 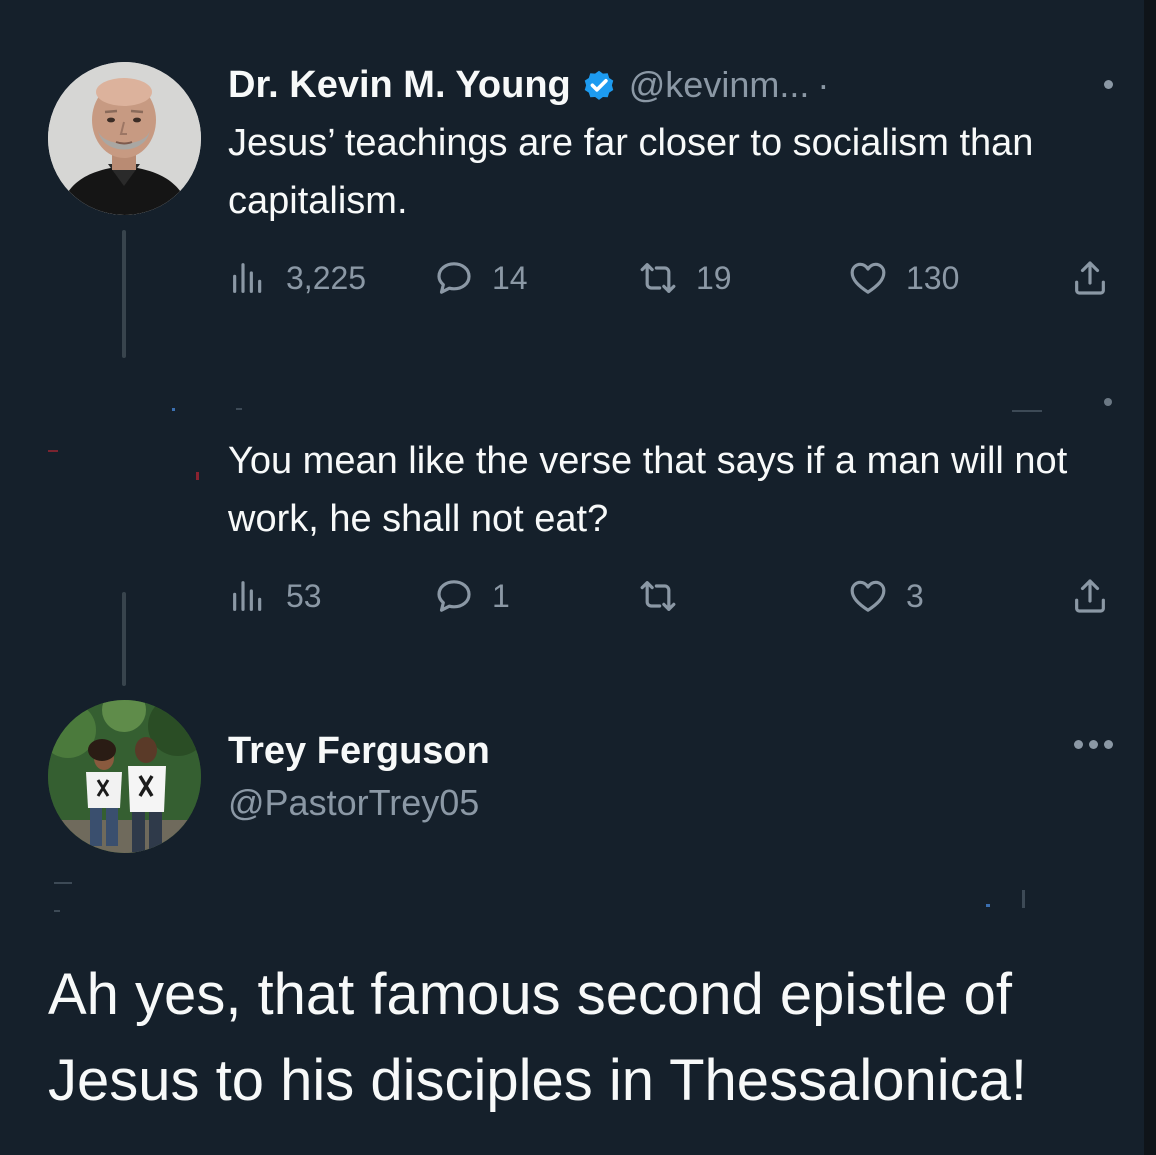 I want to click on user-handle: @PastorTrey05, so click(x=353, y=803).